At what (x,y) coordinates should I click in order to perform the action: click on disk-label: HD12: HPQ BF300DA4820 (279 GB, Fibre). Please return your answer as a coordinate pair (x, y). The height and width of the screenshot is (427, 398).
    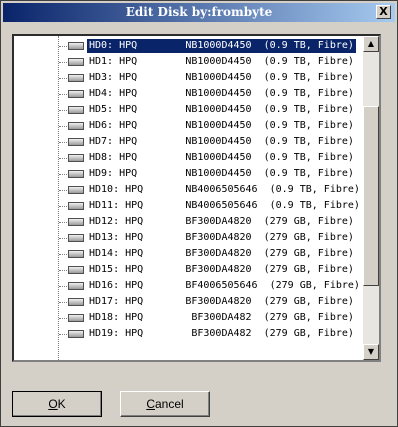
    Looking at the image, I should click on (221, 221).